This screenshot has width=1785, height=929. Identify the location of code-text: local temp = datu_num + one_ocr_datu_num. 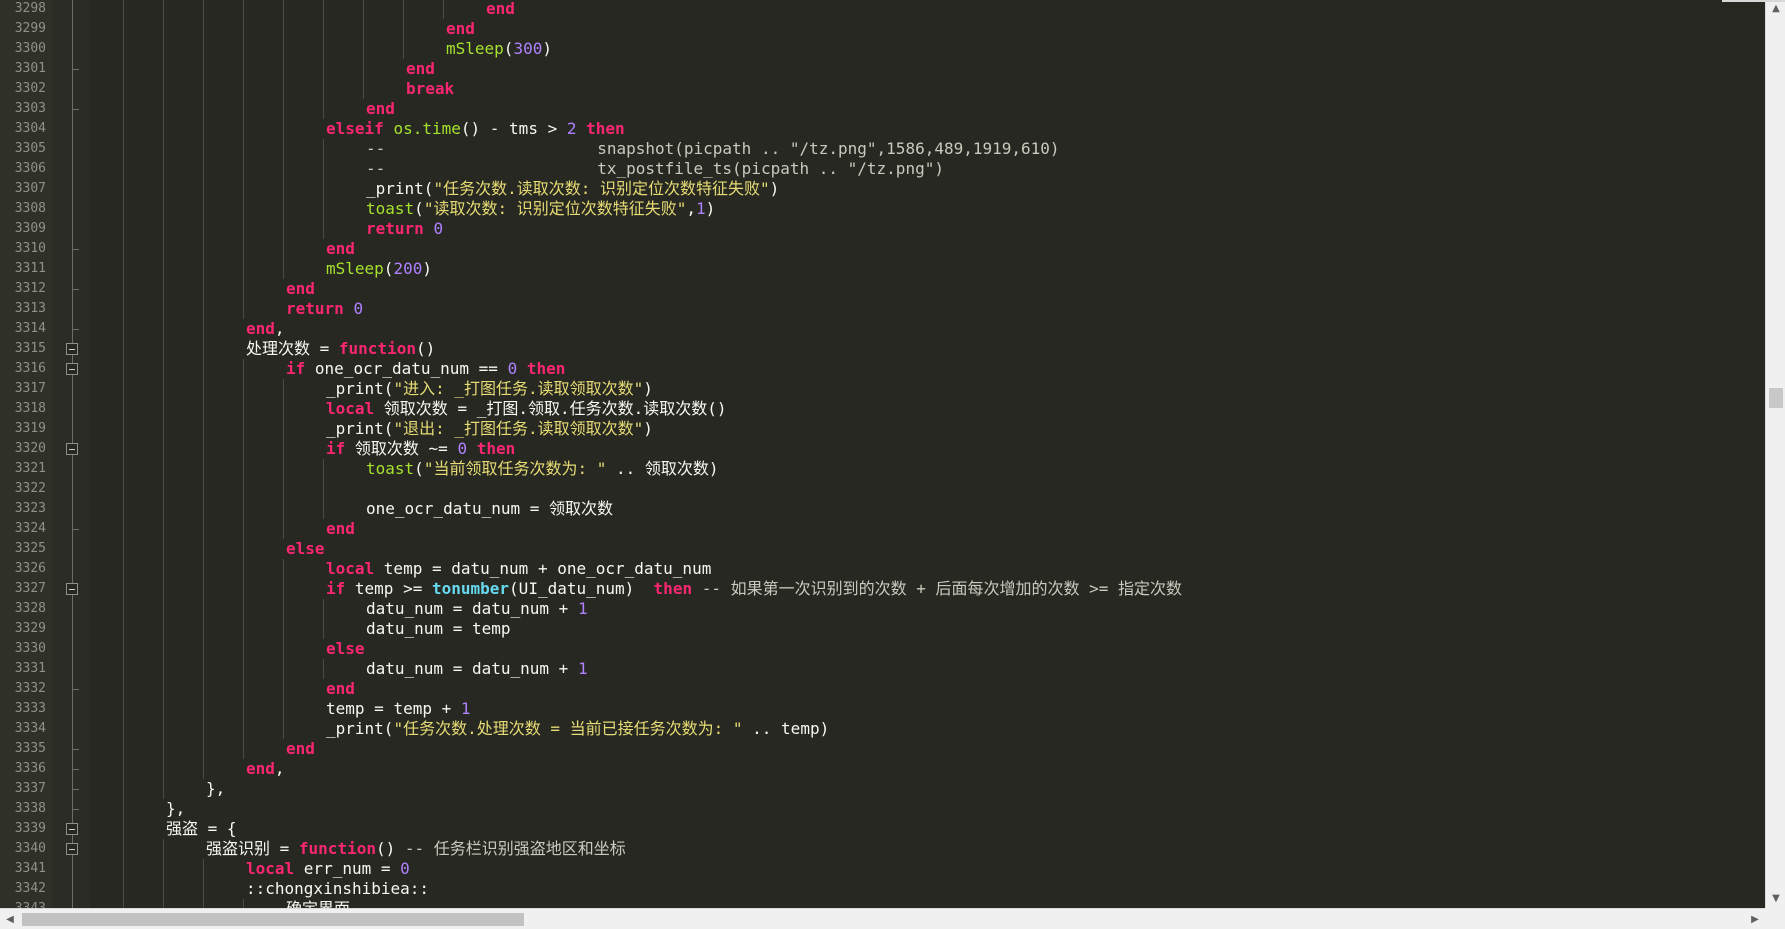
(518, 569).